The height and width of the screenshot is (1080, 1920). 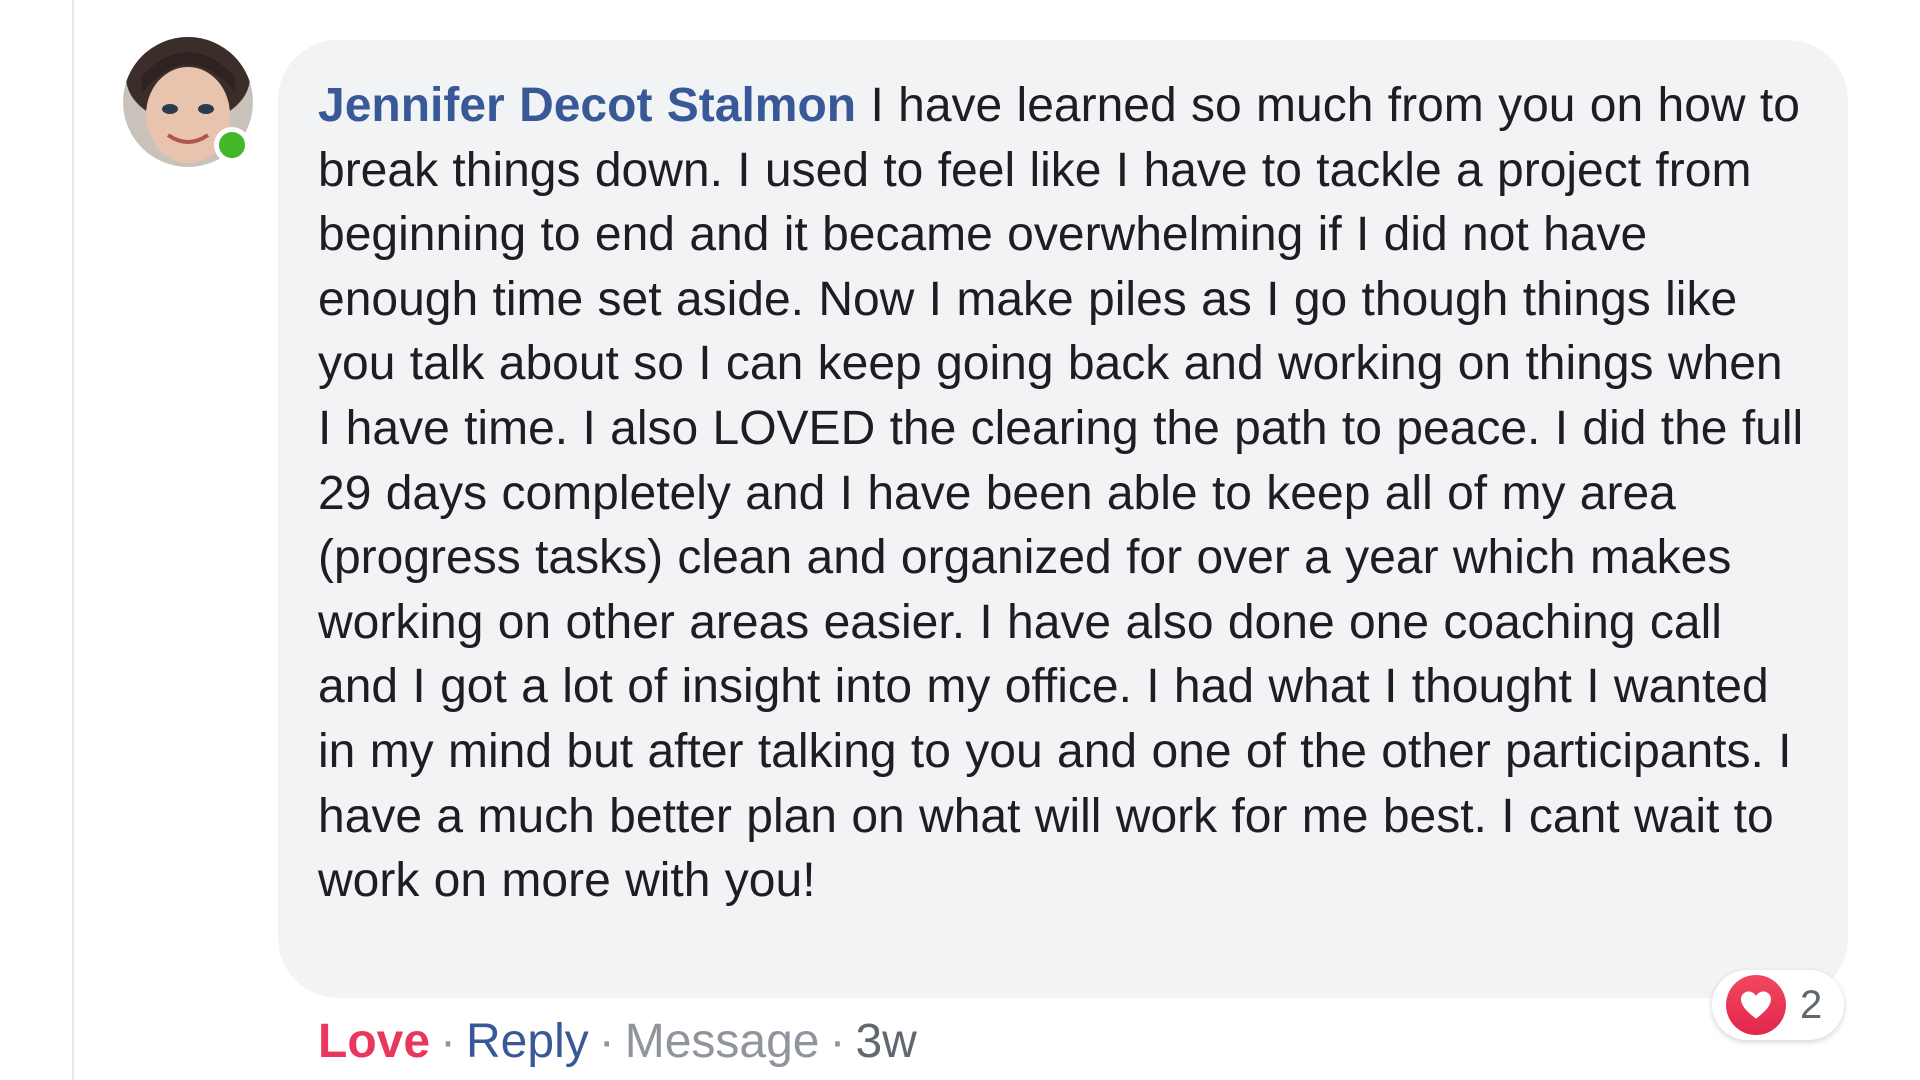 I want to click on comment-timestamp: 3w, so click(x=885, y=1041).